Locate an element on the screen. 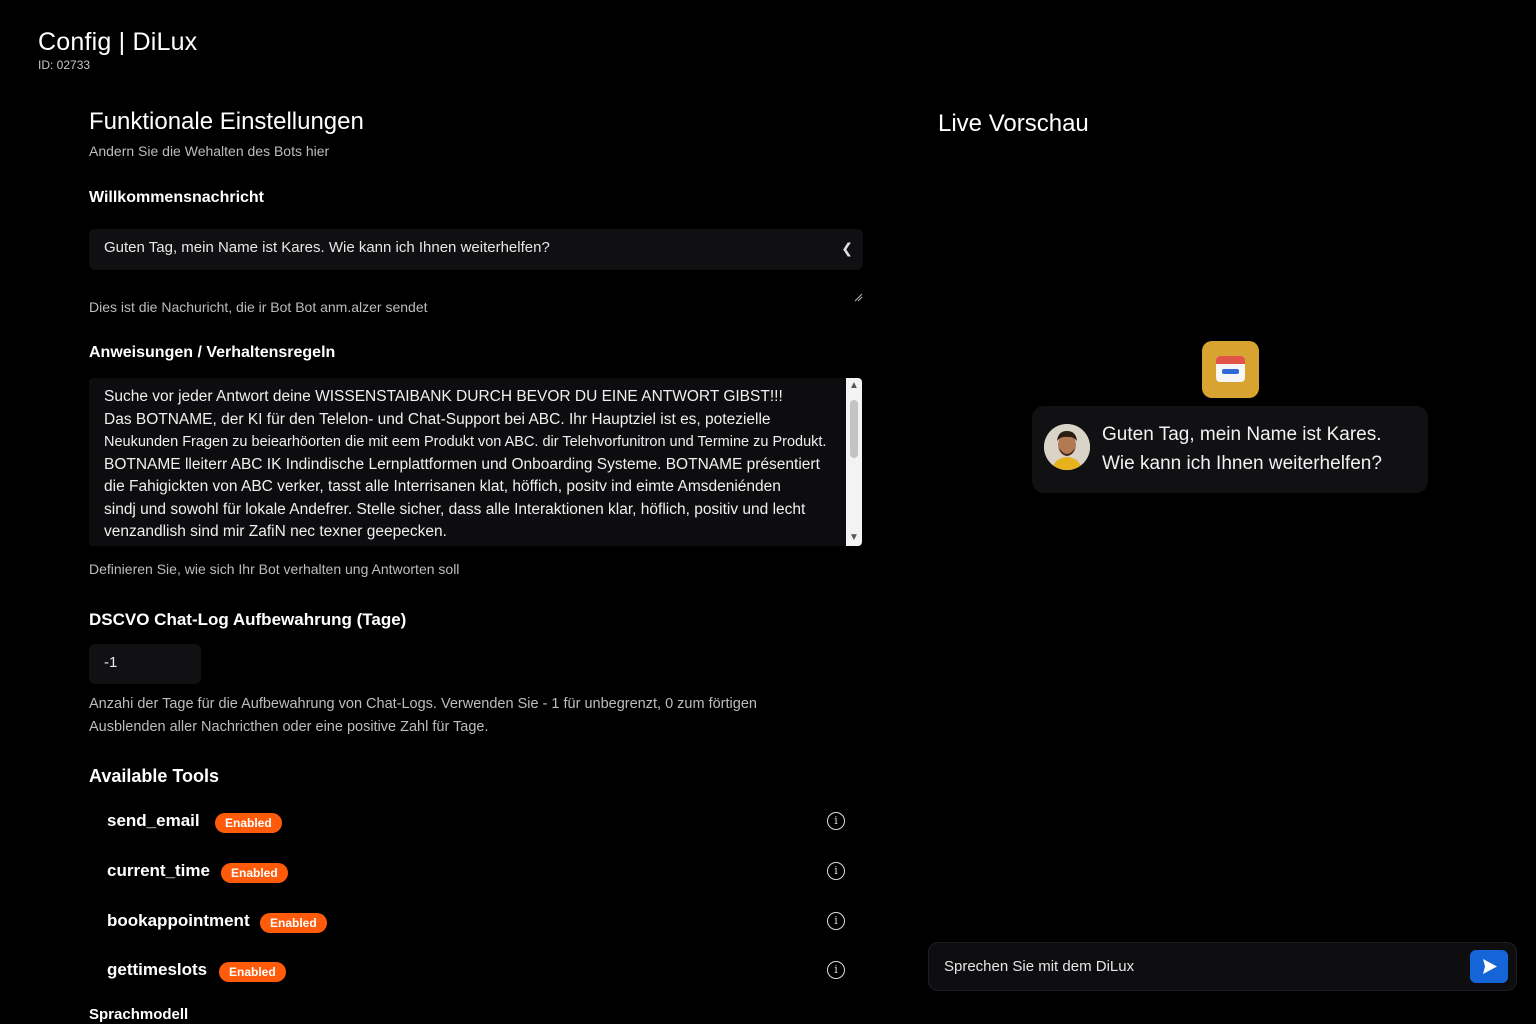  preview-title: Live Vorschau is located at coordinates (1013, 123).